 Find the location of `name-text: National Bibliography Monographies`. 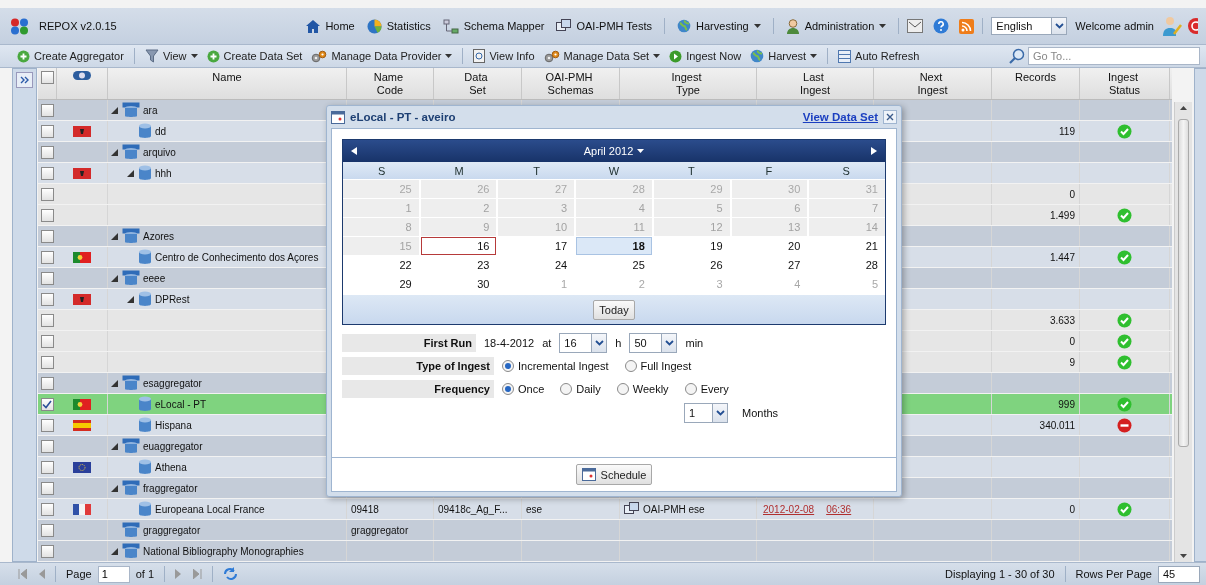

name-text: National Bibliography Monographies is located at coordinates (223, 551).